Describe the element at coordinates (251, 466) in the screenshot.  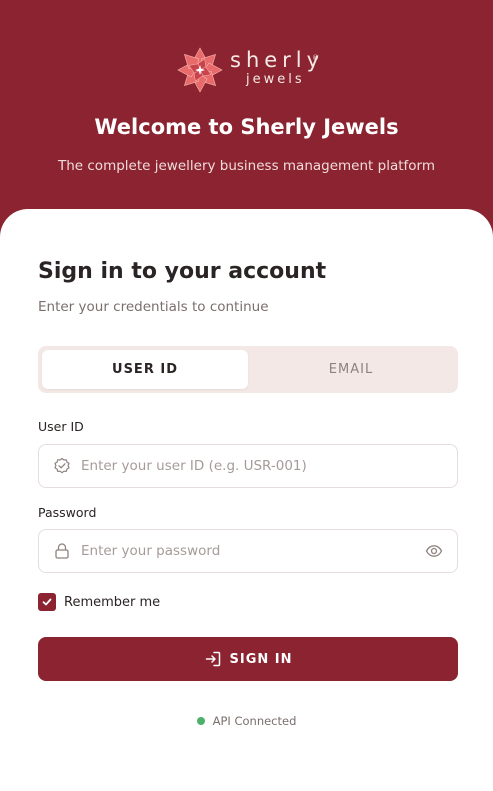
I see `user-id-input` at that location.